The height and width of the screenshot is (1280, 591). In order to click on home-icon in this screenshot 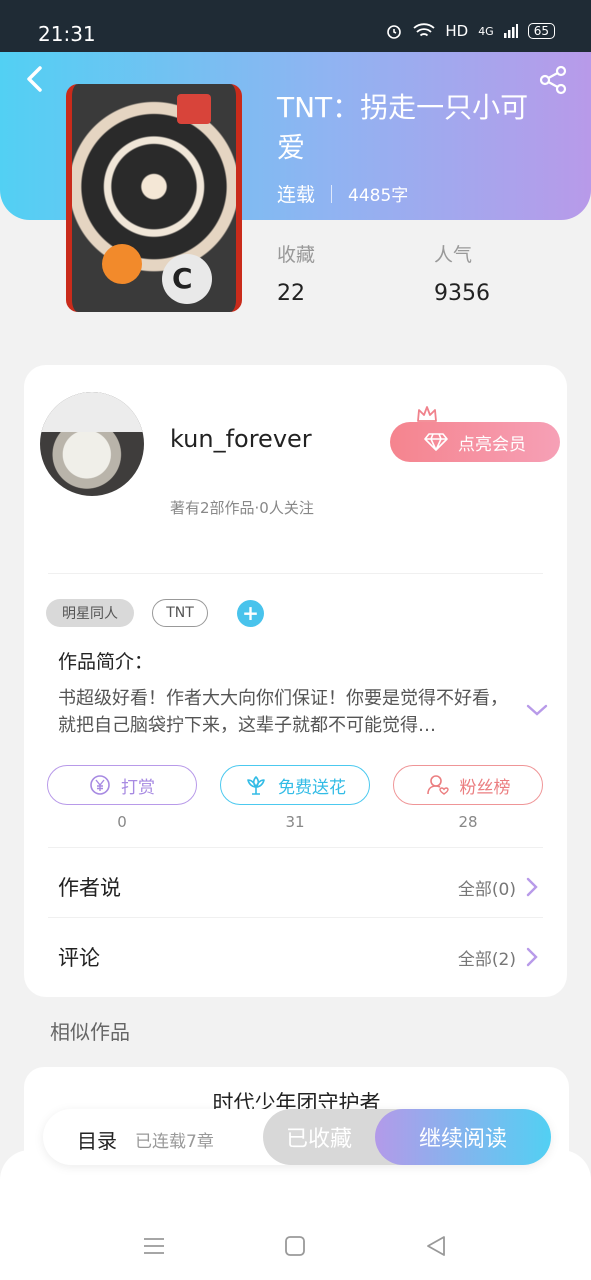, I will do `click(295, 1246)`.